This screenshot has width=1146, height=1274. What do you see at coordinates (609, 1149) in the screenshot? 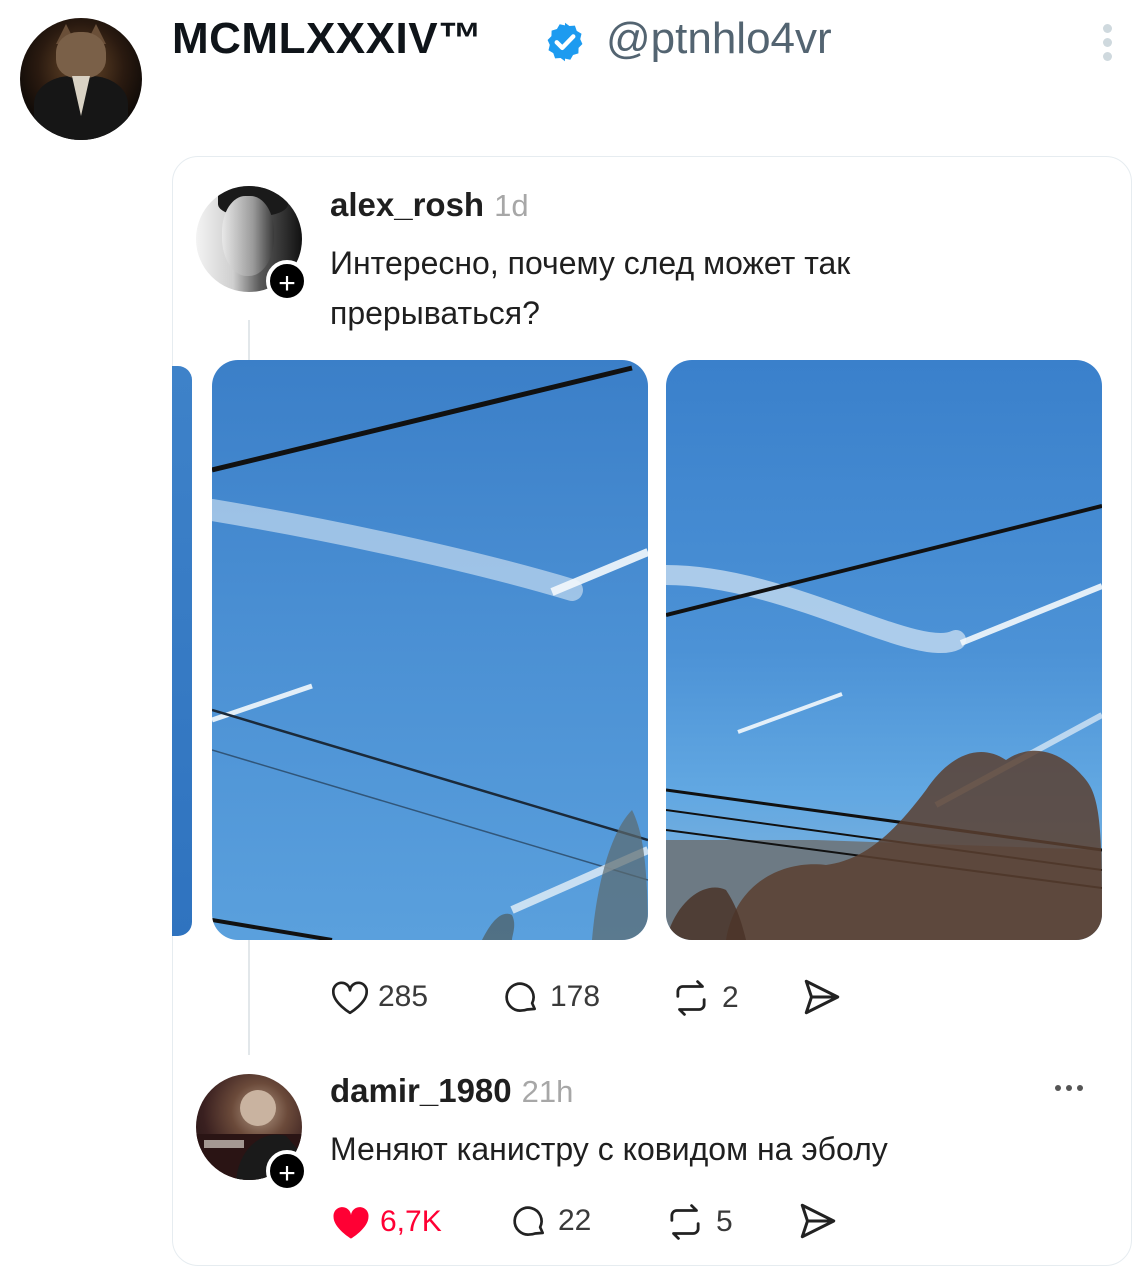
I see `reply-text: Меняют канистру с ковидом на эболу` at bounding box center [609, 1149].